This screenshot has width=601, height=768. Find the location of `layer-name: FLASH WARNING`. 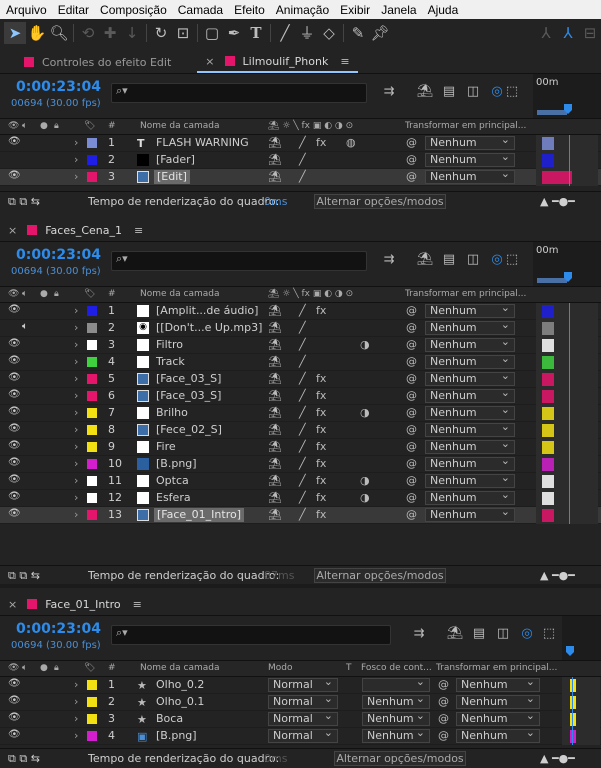

layer-name: FLASH WARNING is located at coordinates (202, 142).